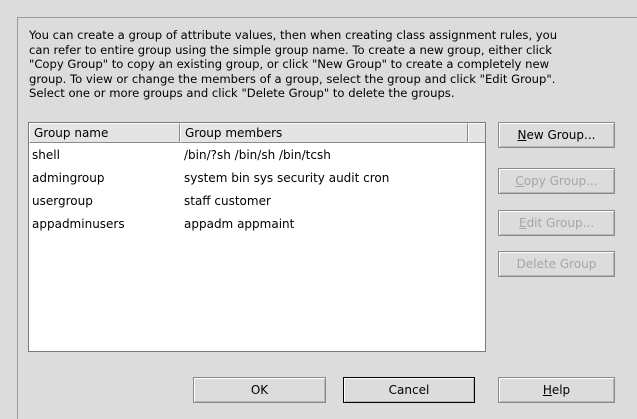  I want to click on group-members-cell: appadm appmaint, so click(239, 224).